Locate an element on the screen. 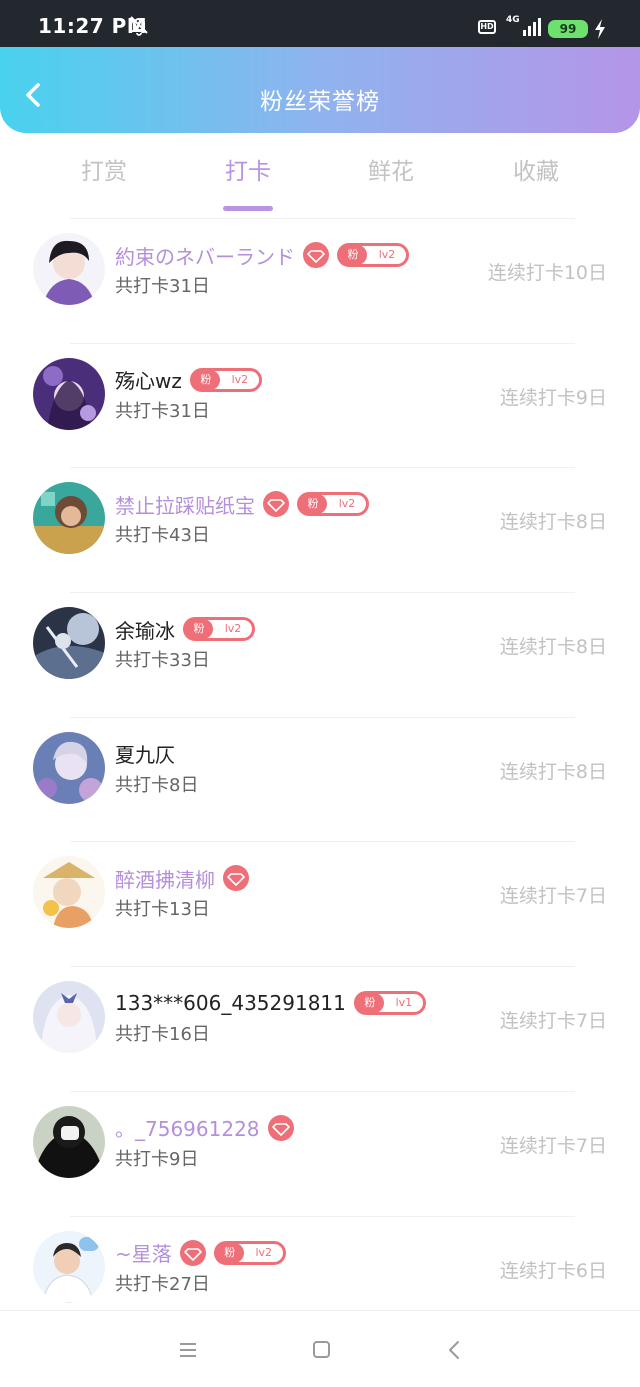 The width and height of the screenshot is (640, 1387). home-square-icon is located at coordinates (321, 1350).